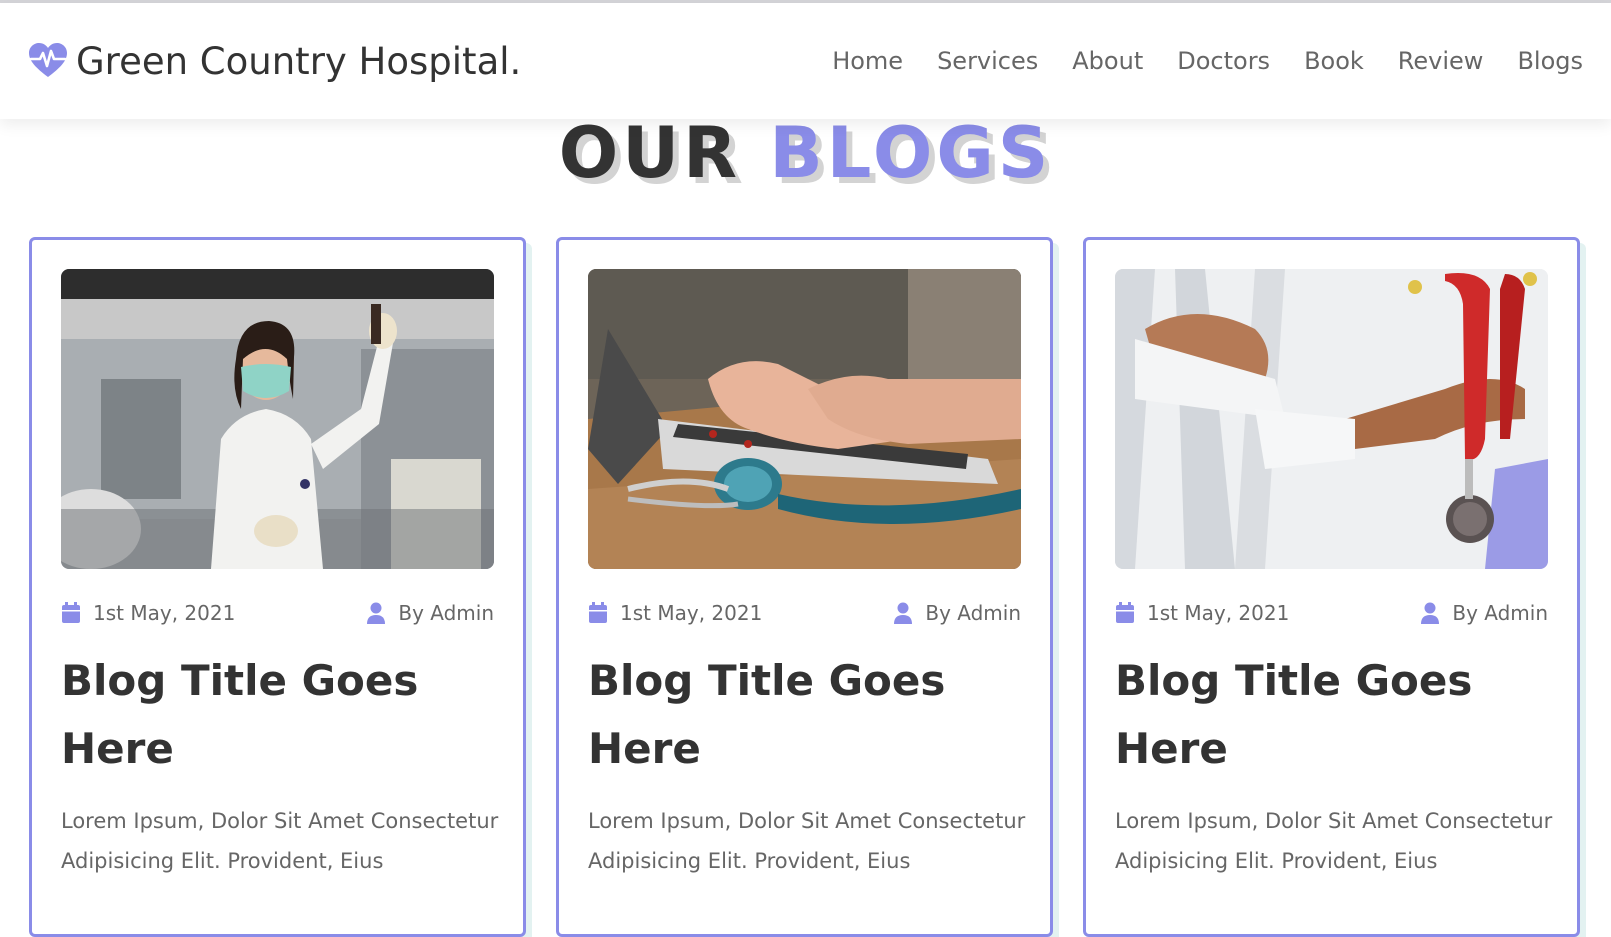 This screenshot has width=1611, height=937. Describe the element at coordinates (911, 153) in the screenshot. I see `heading-word-blogs: BLOGS` at that location.